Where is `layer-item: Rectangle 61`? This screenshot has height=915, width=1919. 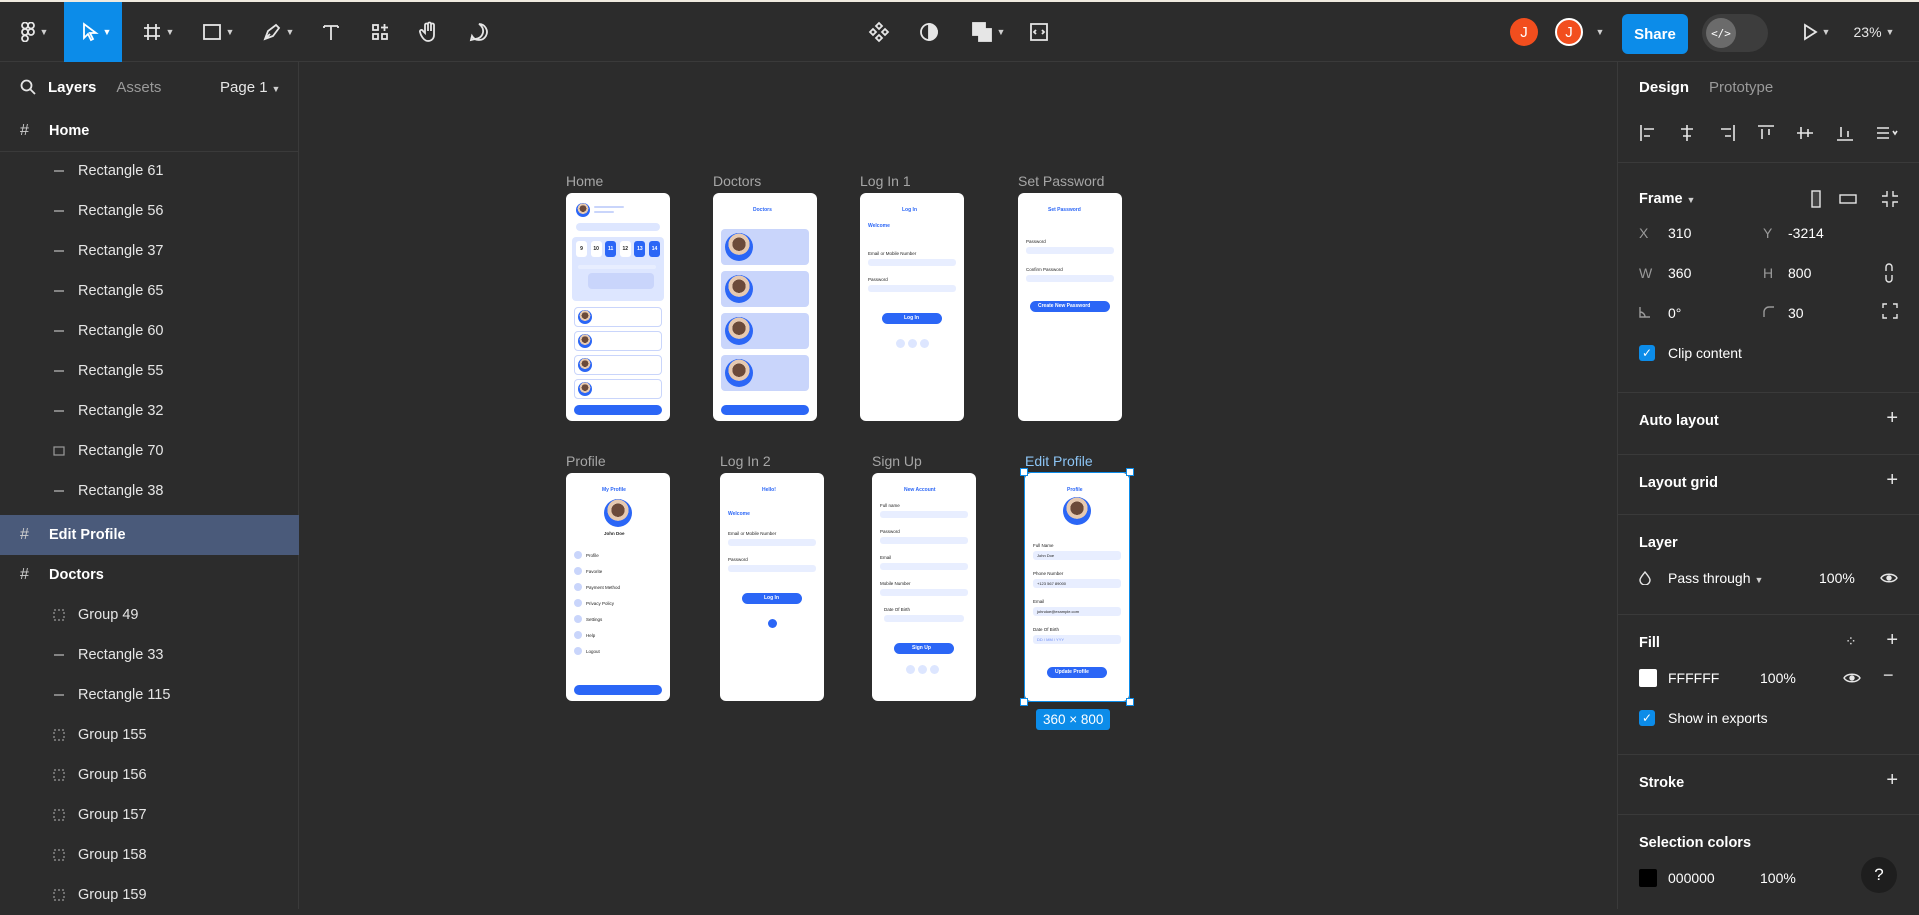
layer-item: Rectangle 61 is located at coordinates (149, 171).